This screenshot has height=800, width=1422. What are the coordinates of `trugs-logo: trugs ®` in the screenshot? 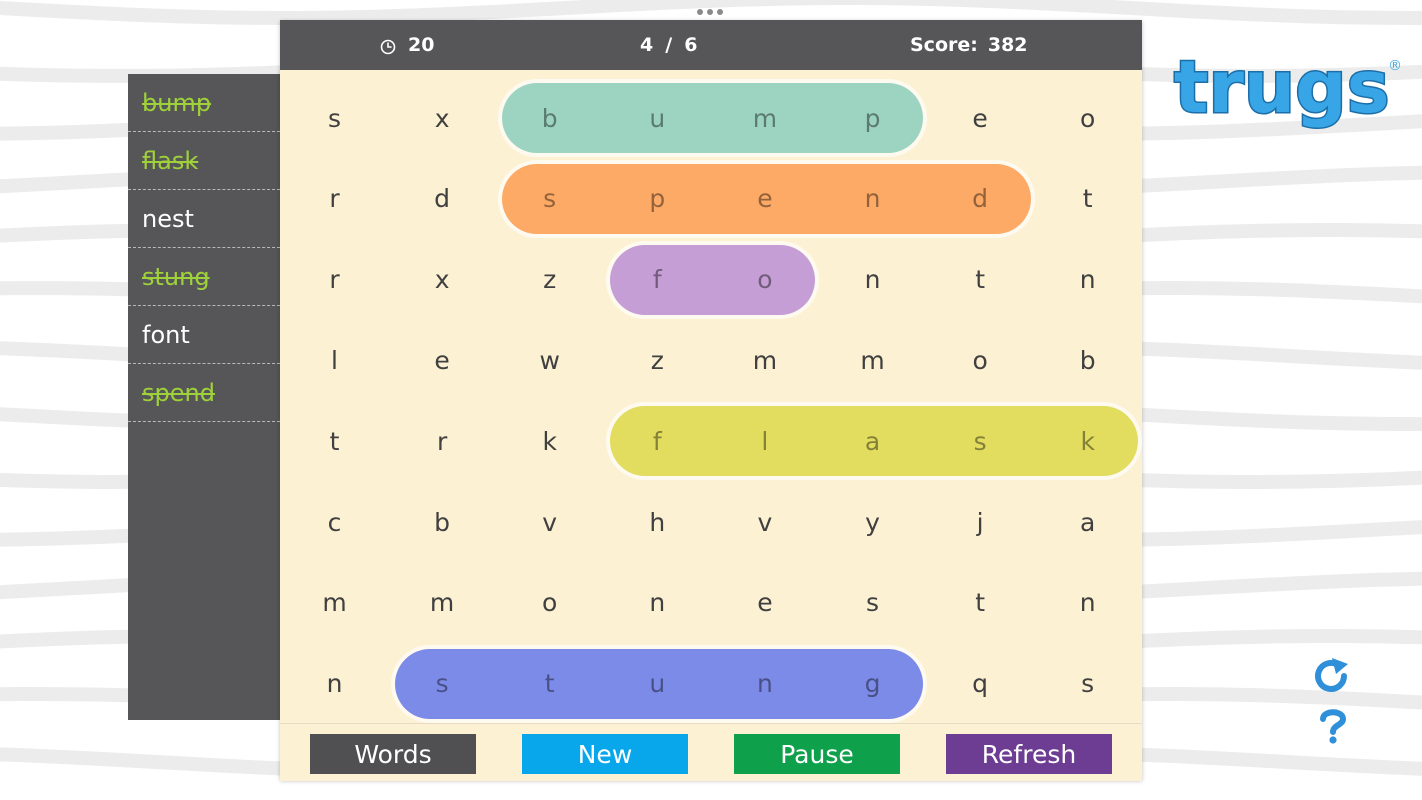 It's located at (1288, 87).